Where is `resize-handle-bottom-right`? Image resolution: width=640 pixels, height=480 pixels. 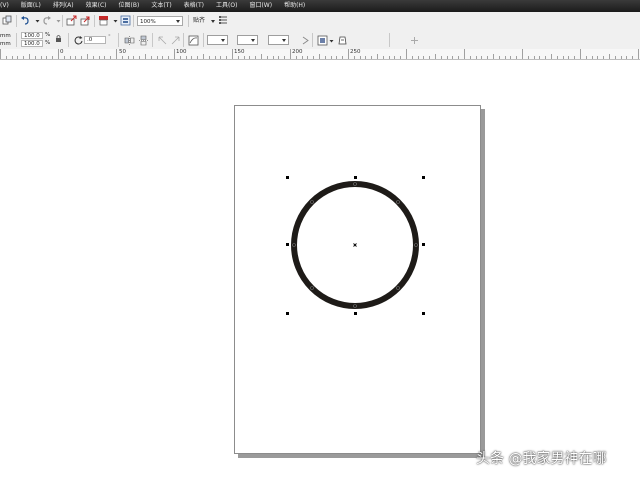
resize-handle-bottom-right is located at coordinates (423, 313).